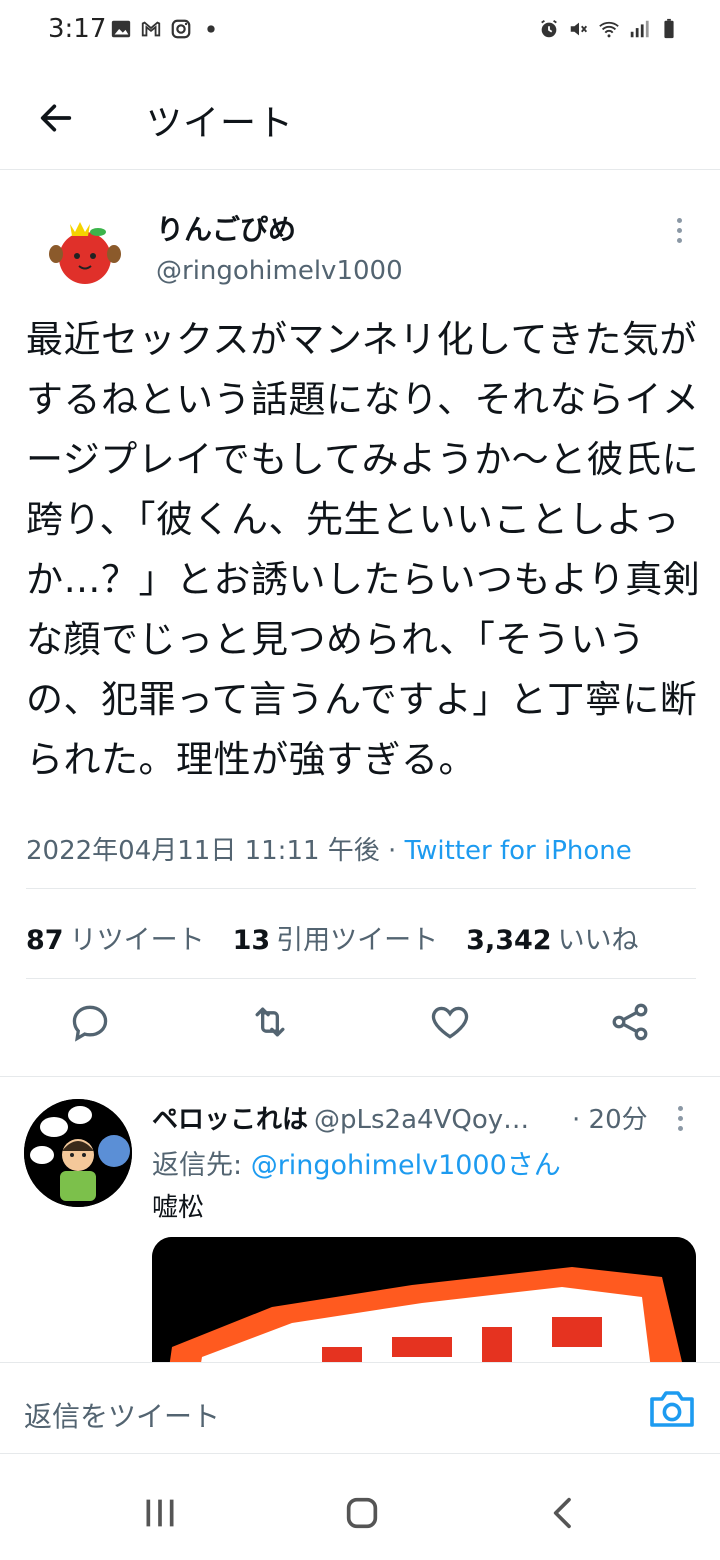  I want to click on tweet-stats: 87 リツイート 13 引用ツイート 3,342 いいね, so click(332, 937).